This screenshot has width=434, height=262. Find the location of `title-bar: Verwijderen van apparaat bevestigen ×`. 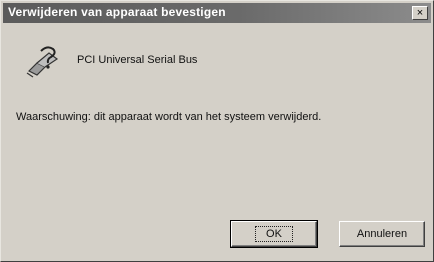

title-bar: Verwijderen van apparaat bevestigen × is located at coordinates (217, 13).